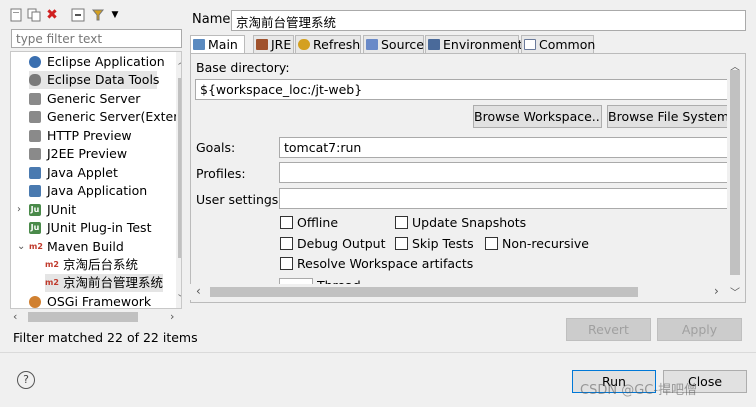 This screenshot has width=756, height=407. What do you see at coordinates (217, 44) in the screenshot?
I see `tab-main: Main` at bounding box center [217, 44].